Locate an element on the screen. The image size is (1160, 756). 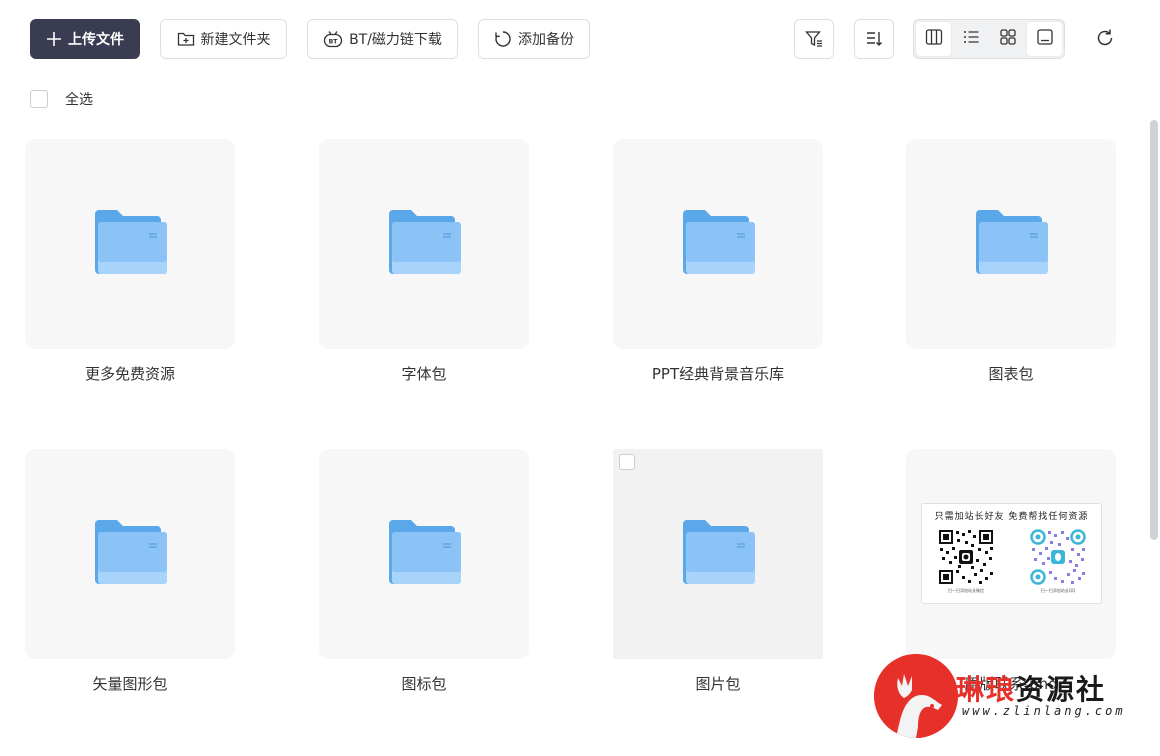
filter-icon is located at coordinates (814, 39).